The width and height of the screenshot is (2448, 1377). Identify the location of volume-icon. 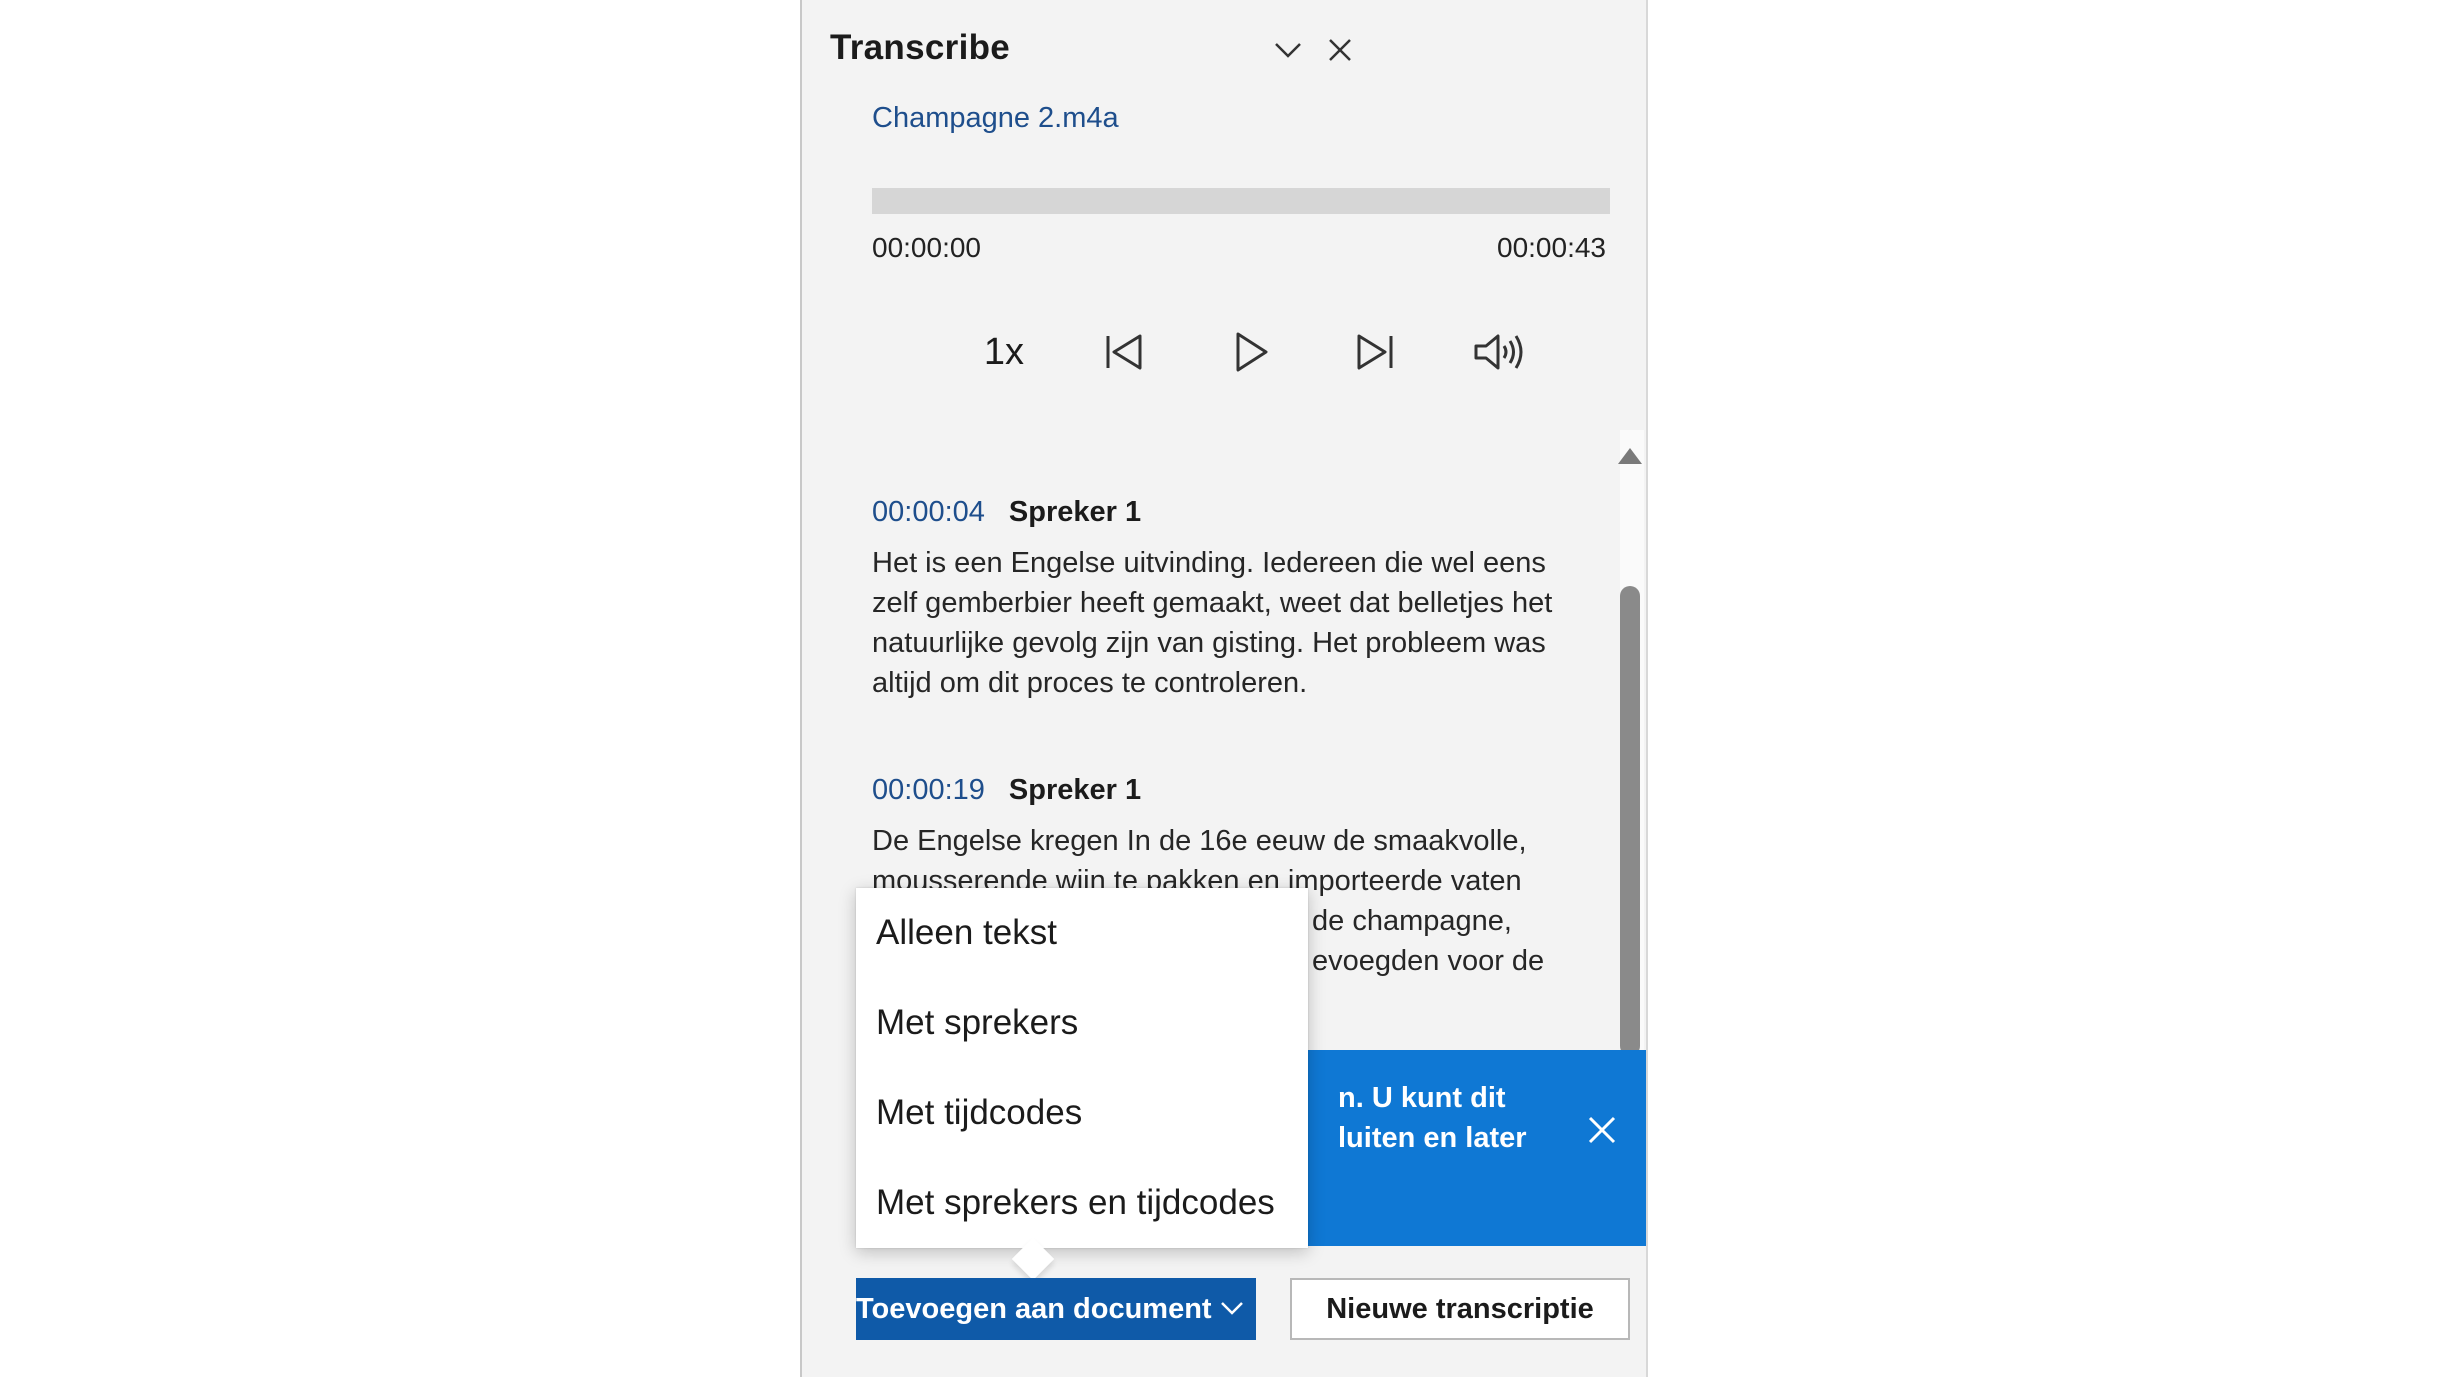
(1498, 352).